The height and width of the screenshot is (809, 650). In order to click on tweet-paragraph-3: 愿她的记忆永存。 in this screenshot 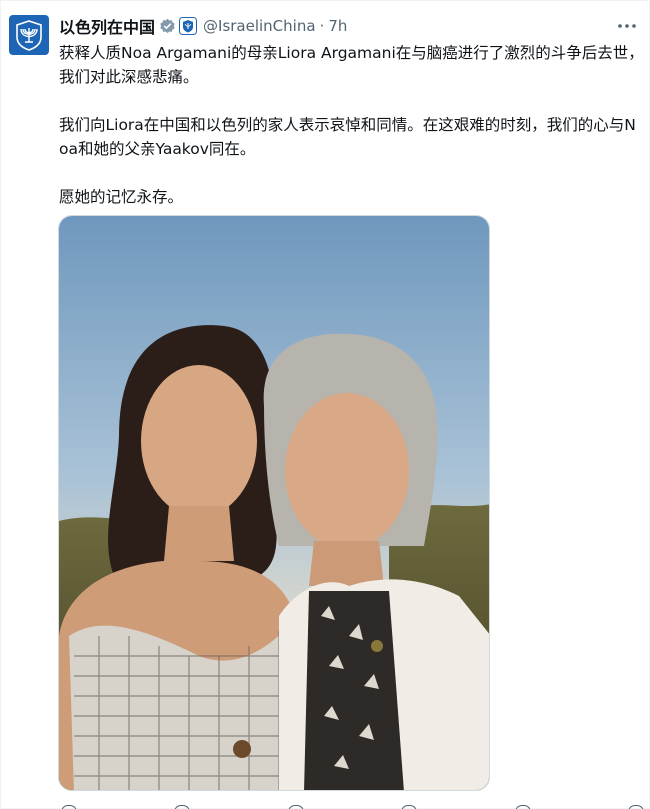, I will do `click(121, 197)`.